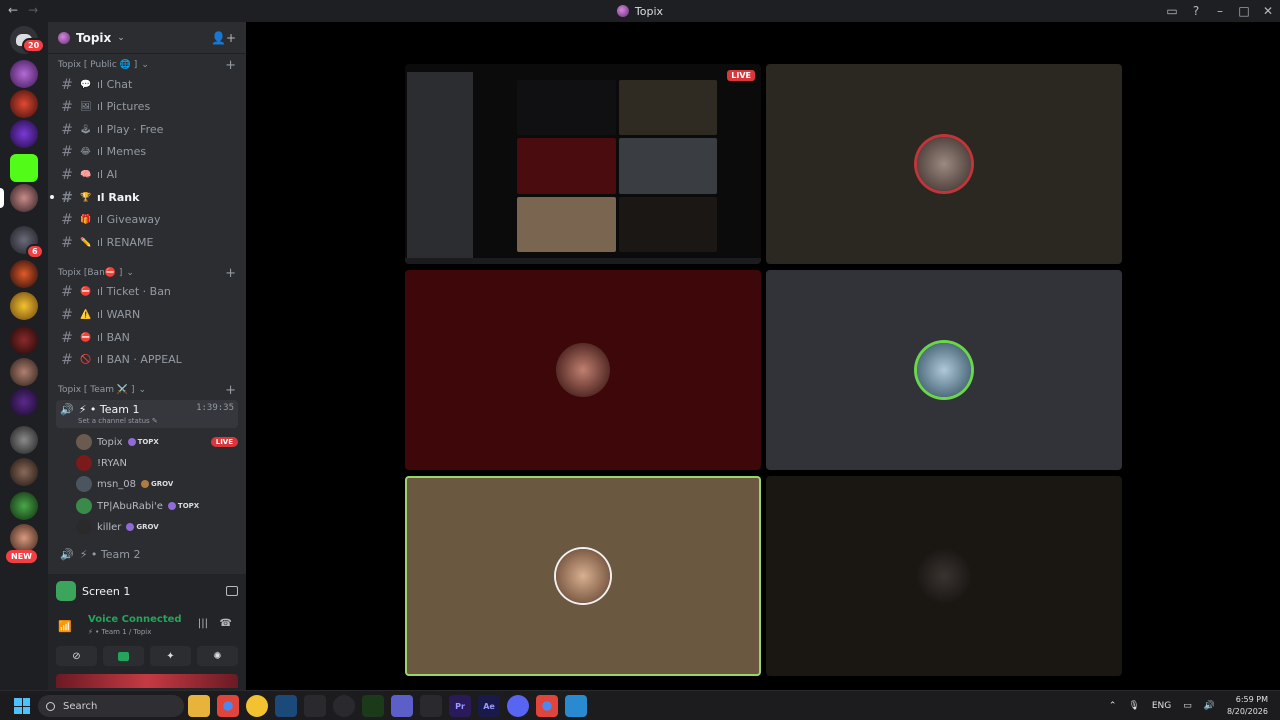 The image size is (1280, 720). I want to click on chrome-icon, so click(228, 706).